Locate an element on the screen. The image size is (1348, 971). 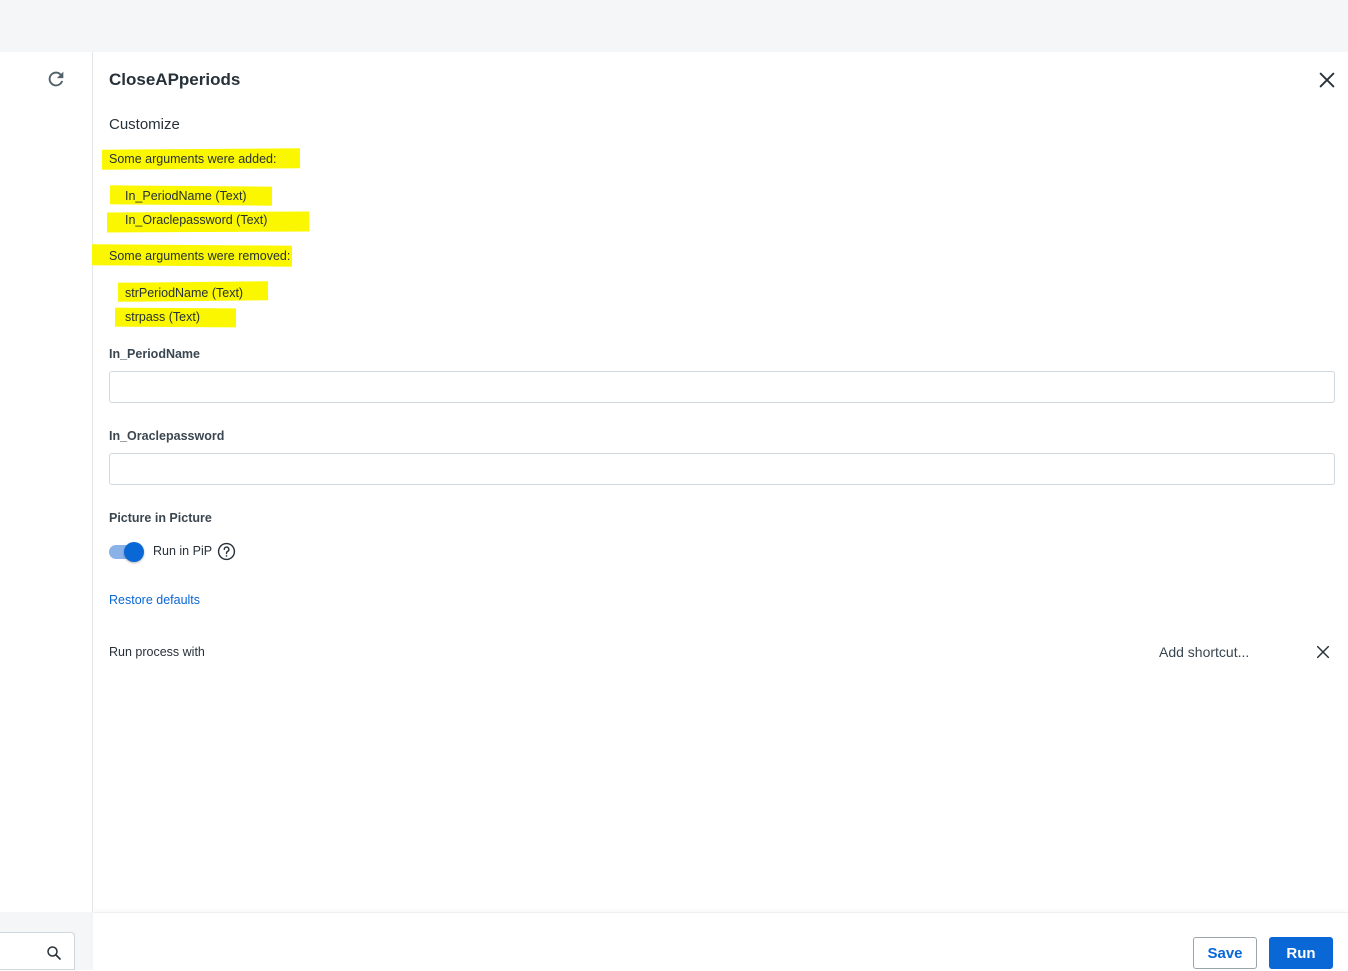
save-button: Save is located at coordinates (1225, 953).